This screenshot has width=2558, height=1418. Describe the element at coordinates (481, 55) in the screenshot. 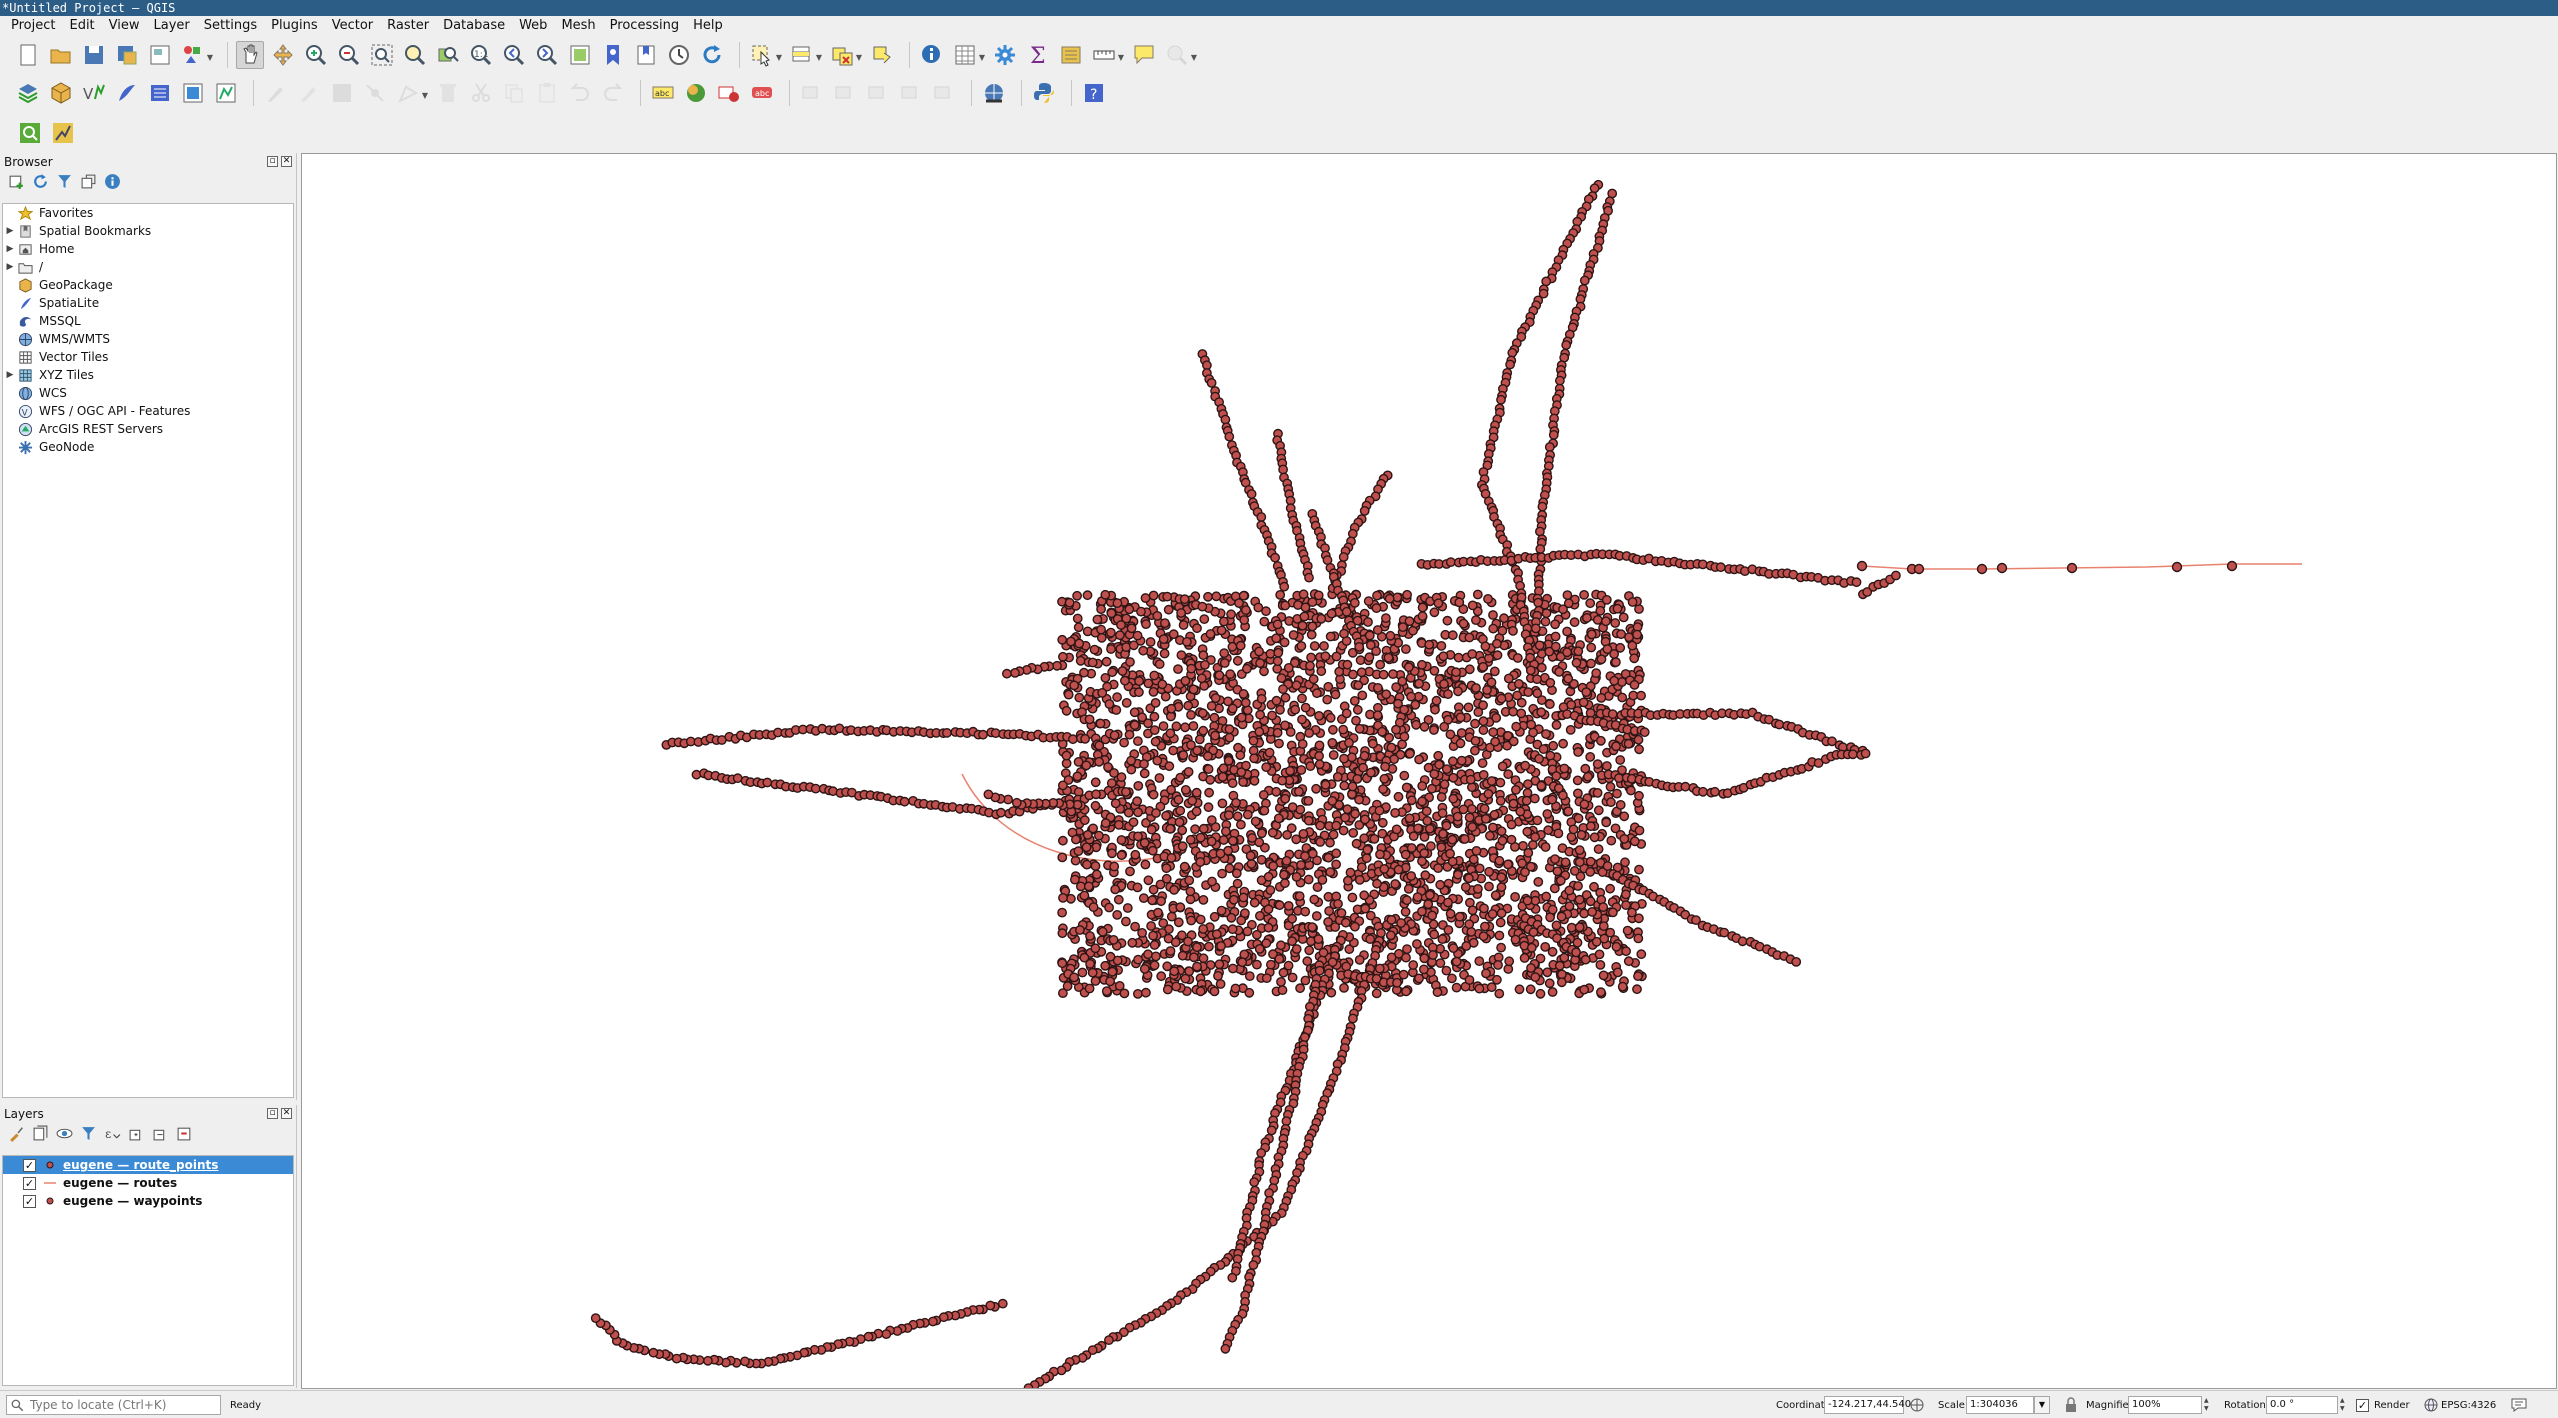

I see `zoom-native-button: 1:1` at that location.